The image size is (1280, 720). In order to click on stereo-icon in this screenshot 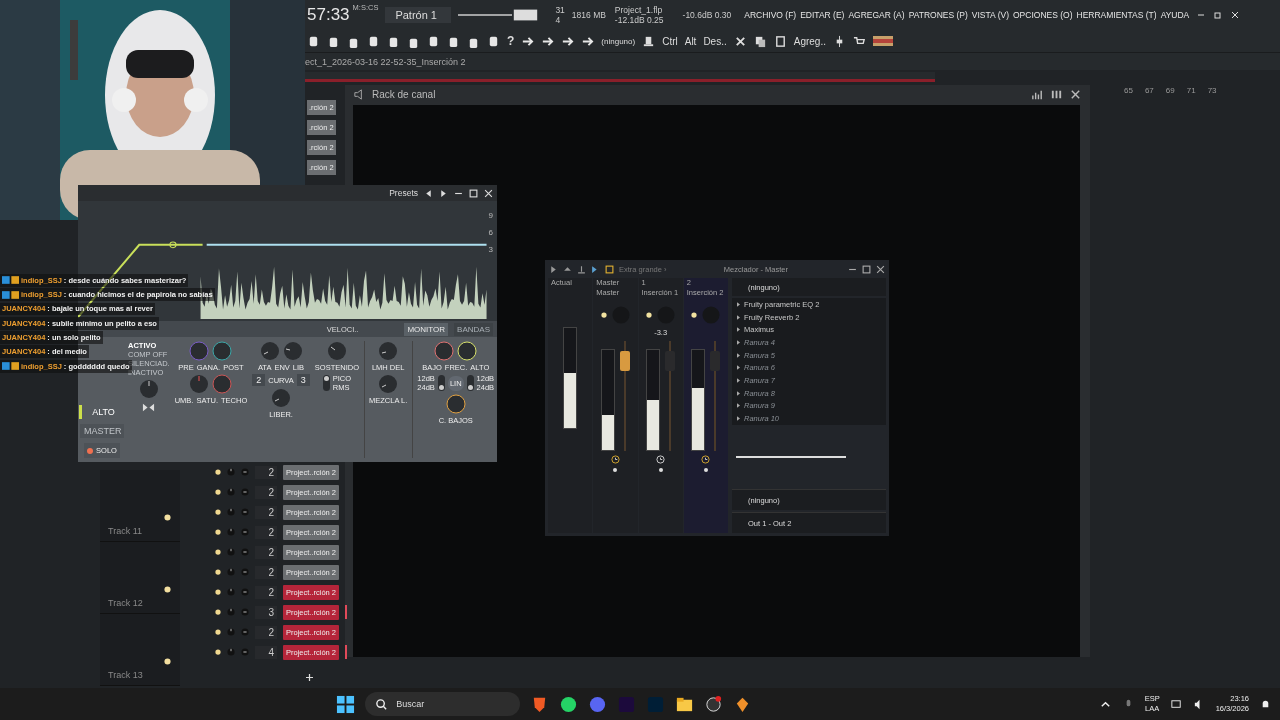, I will do `click(149, 407)`.